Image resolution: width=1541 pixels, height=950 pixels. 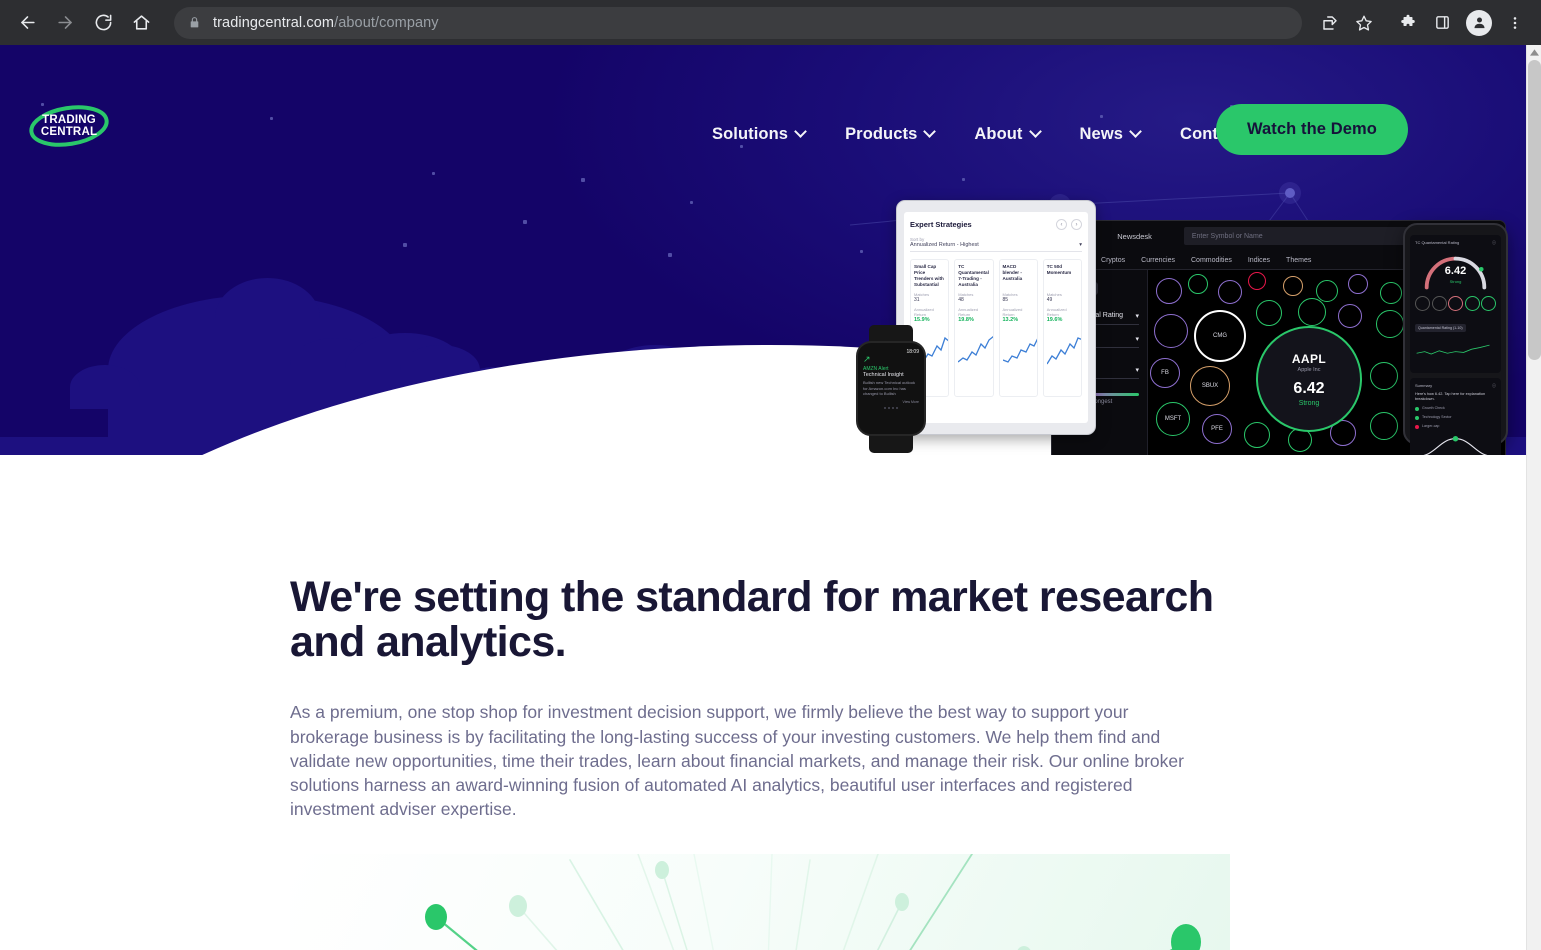 I want to click on phone-metric-icons, so click(x=1455, y=303).